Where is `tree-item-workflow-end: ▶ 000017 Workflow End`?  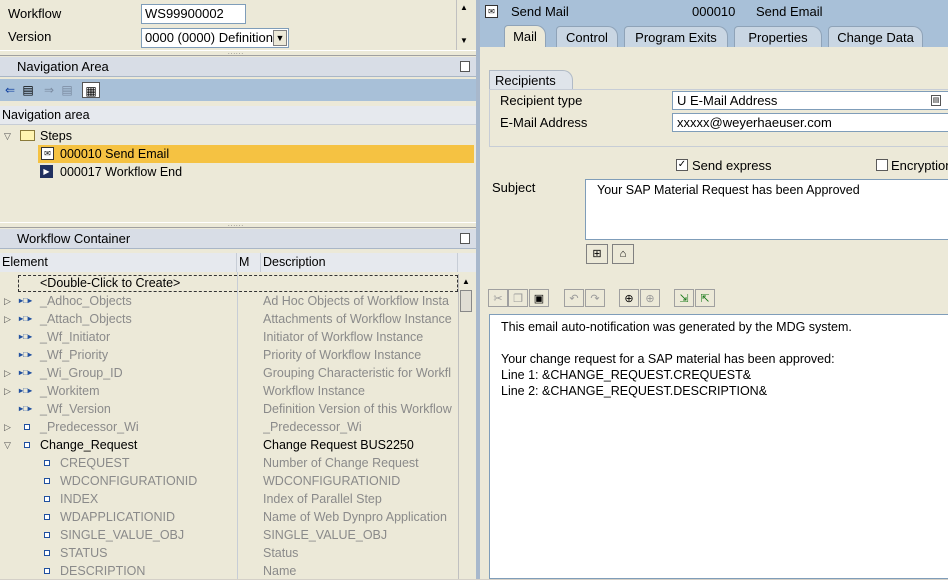 tree-item-workflow-end: ▶ 000017 Workflow End is located at coordinates (256, 172).